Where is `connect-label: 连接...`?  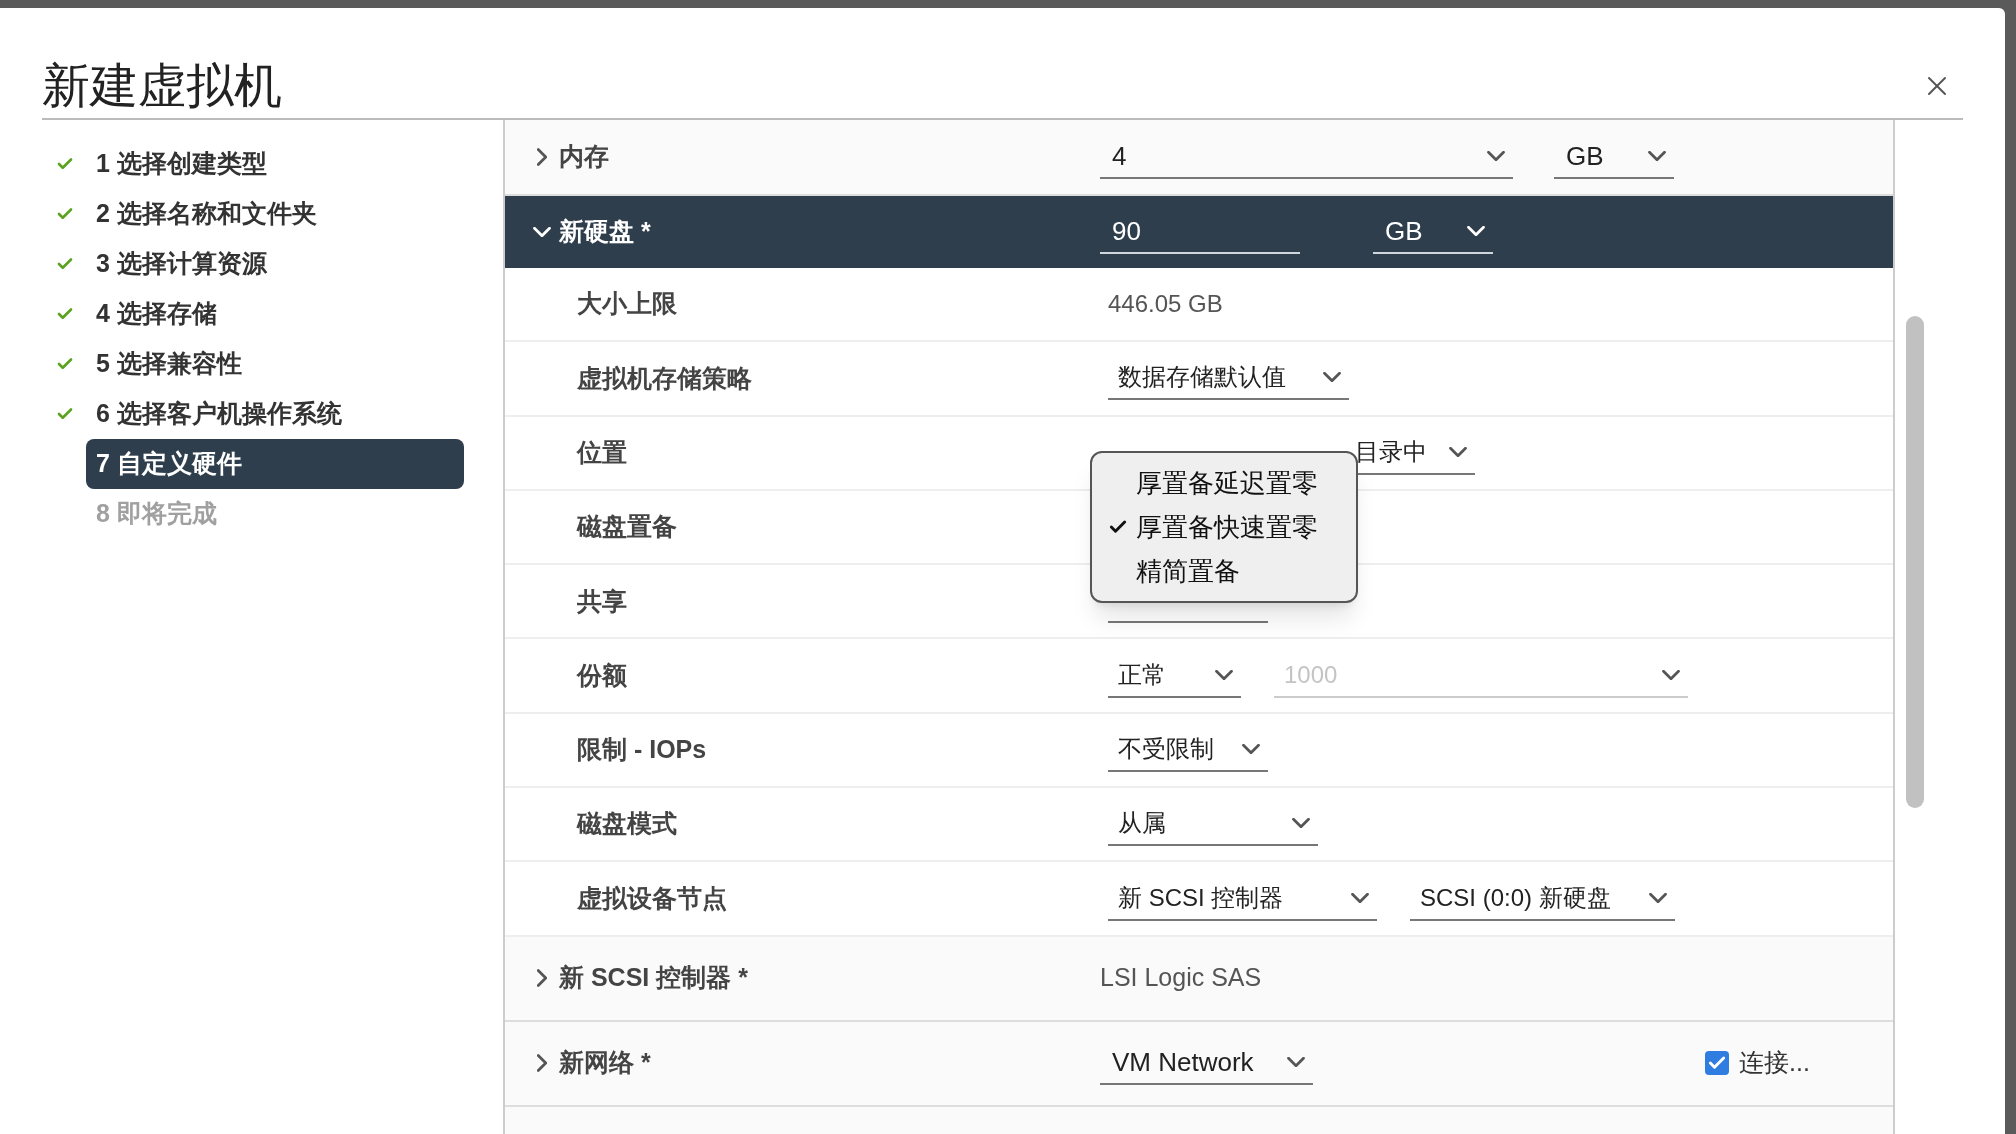
connect-label: 连接... is located at coordinates (1774, 1063).